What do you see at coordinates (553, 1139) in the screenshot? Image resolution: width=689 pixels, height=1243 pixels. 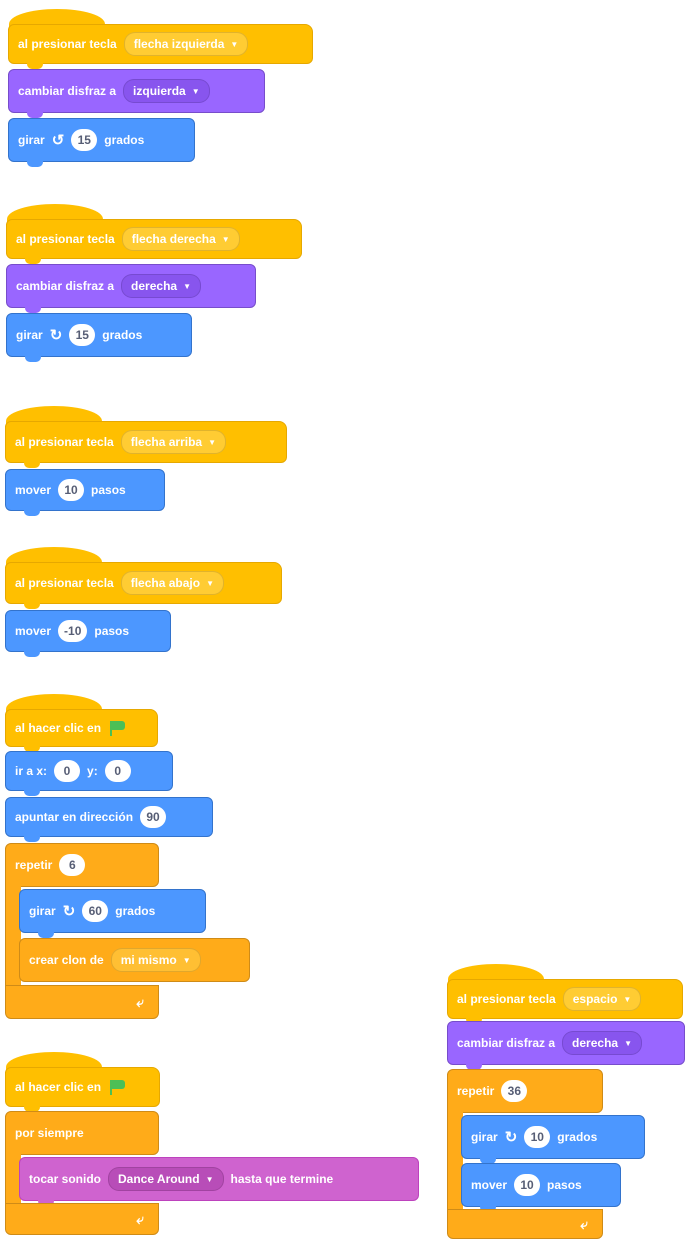 I see `turn-block: girar ↻ 10 grados` at bounding box center [553, 1139].